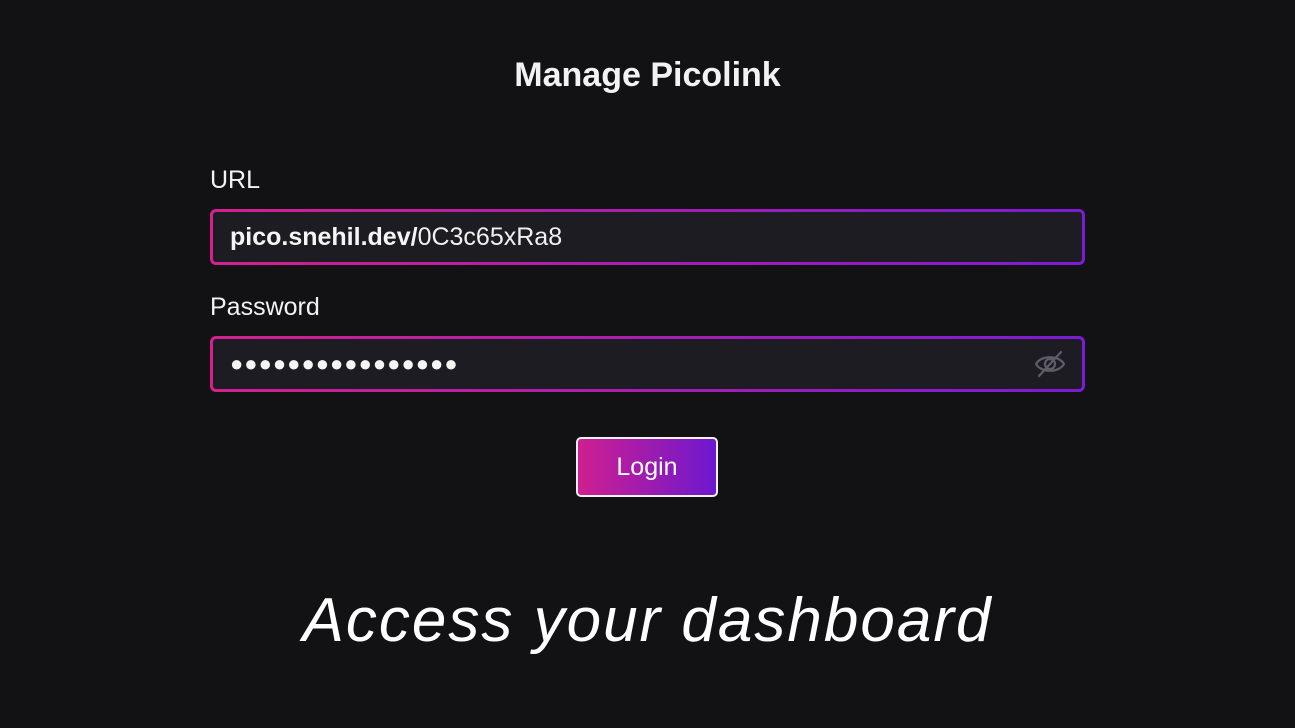 This screenshot has height=728, width=1295. What do you see at coordinates (265, 307) in the screenshot?
I see `password-label: Password` at bounding box center [265, 307].